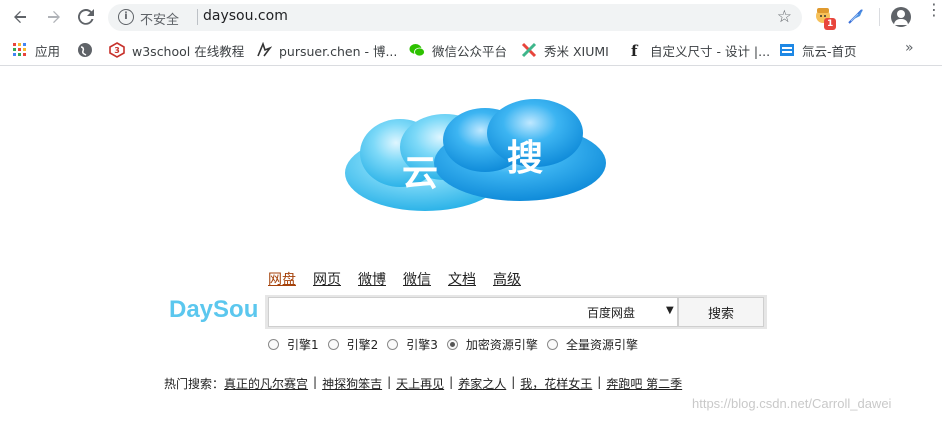 The image size is (942, 422). What do you see at coordinates (372, 279) in the screenshot?
I see `tab-weibo: 微博` at bounding box center [372, 279].